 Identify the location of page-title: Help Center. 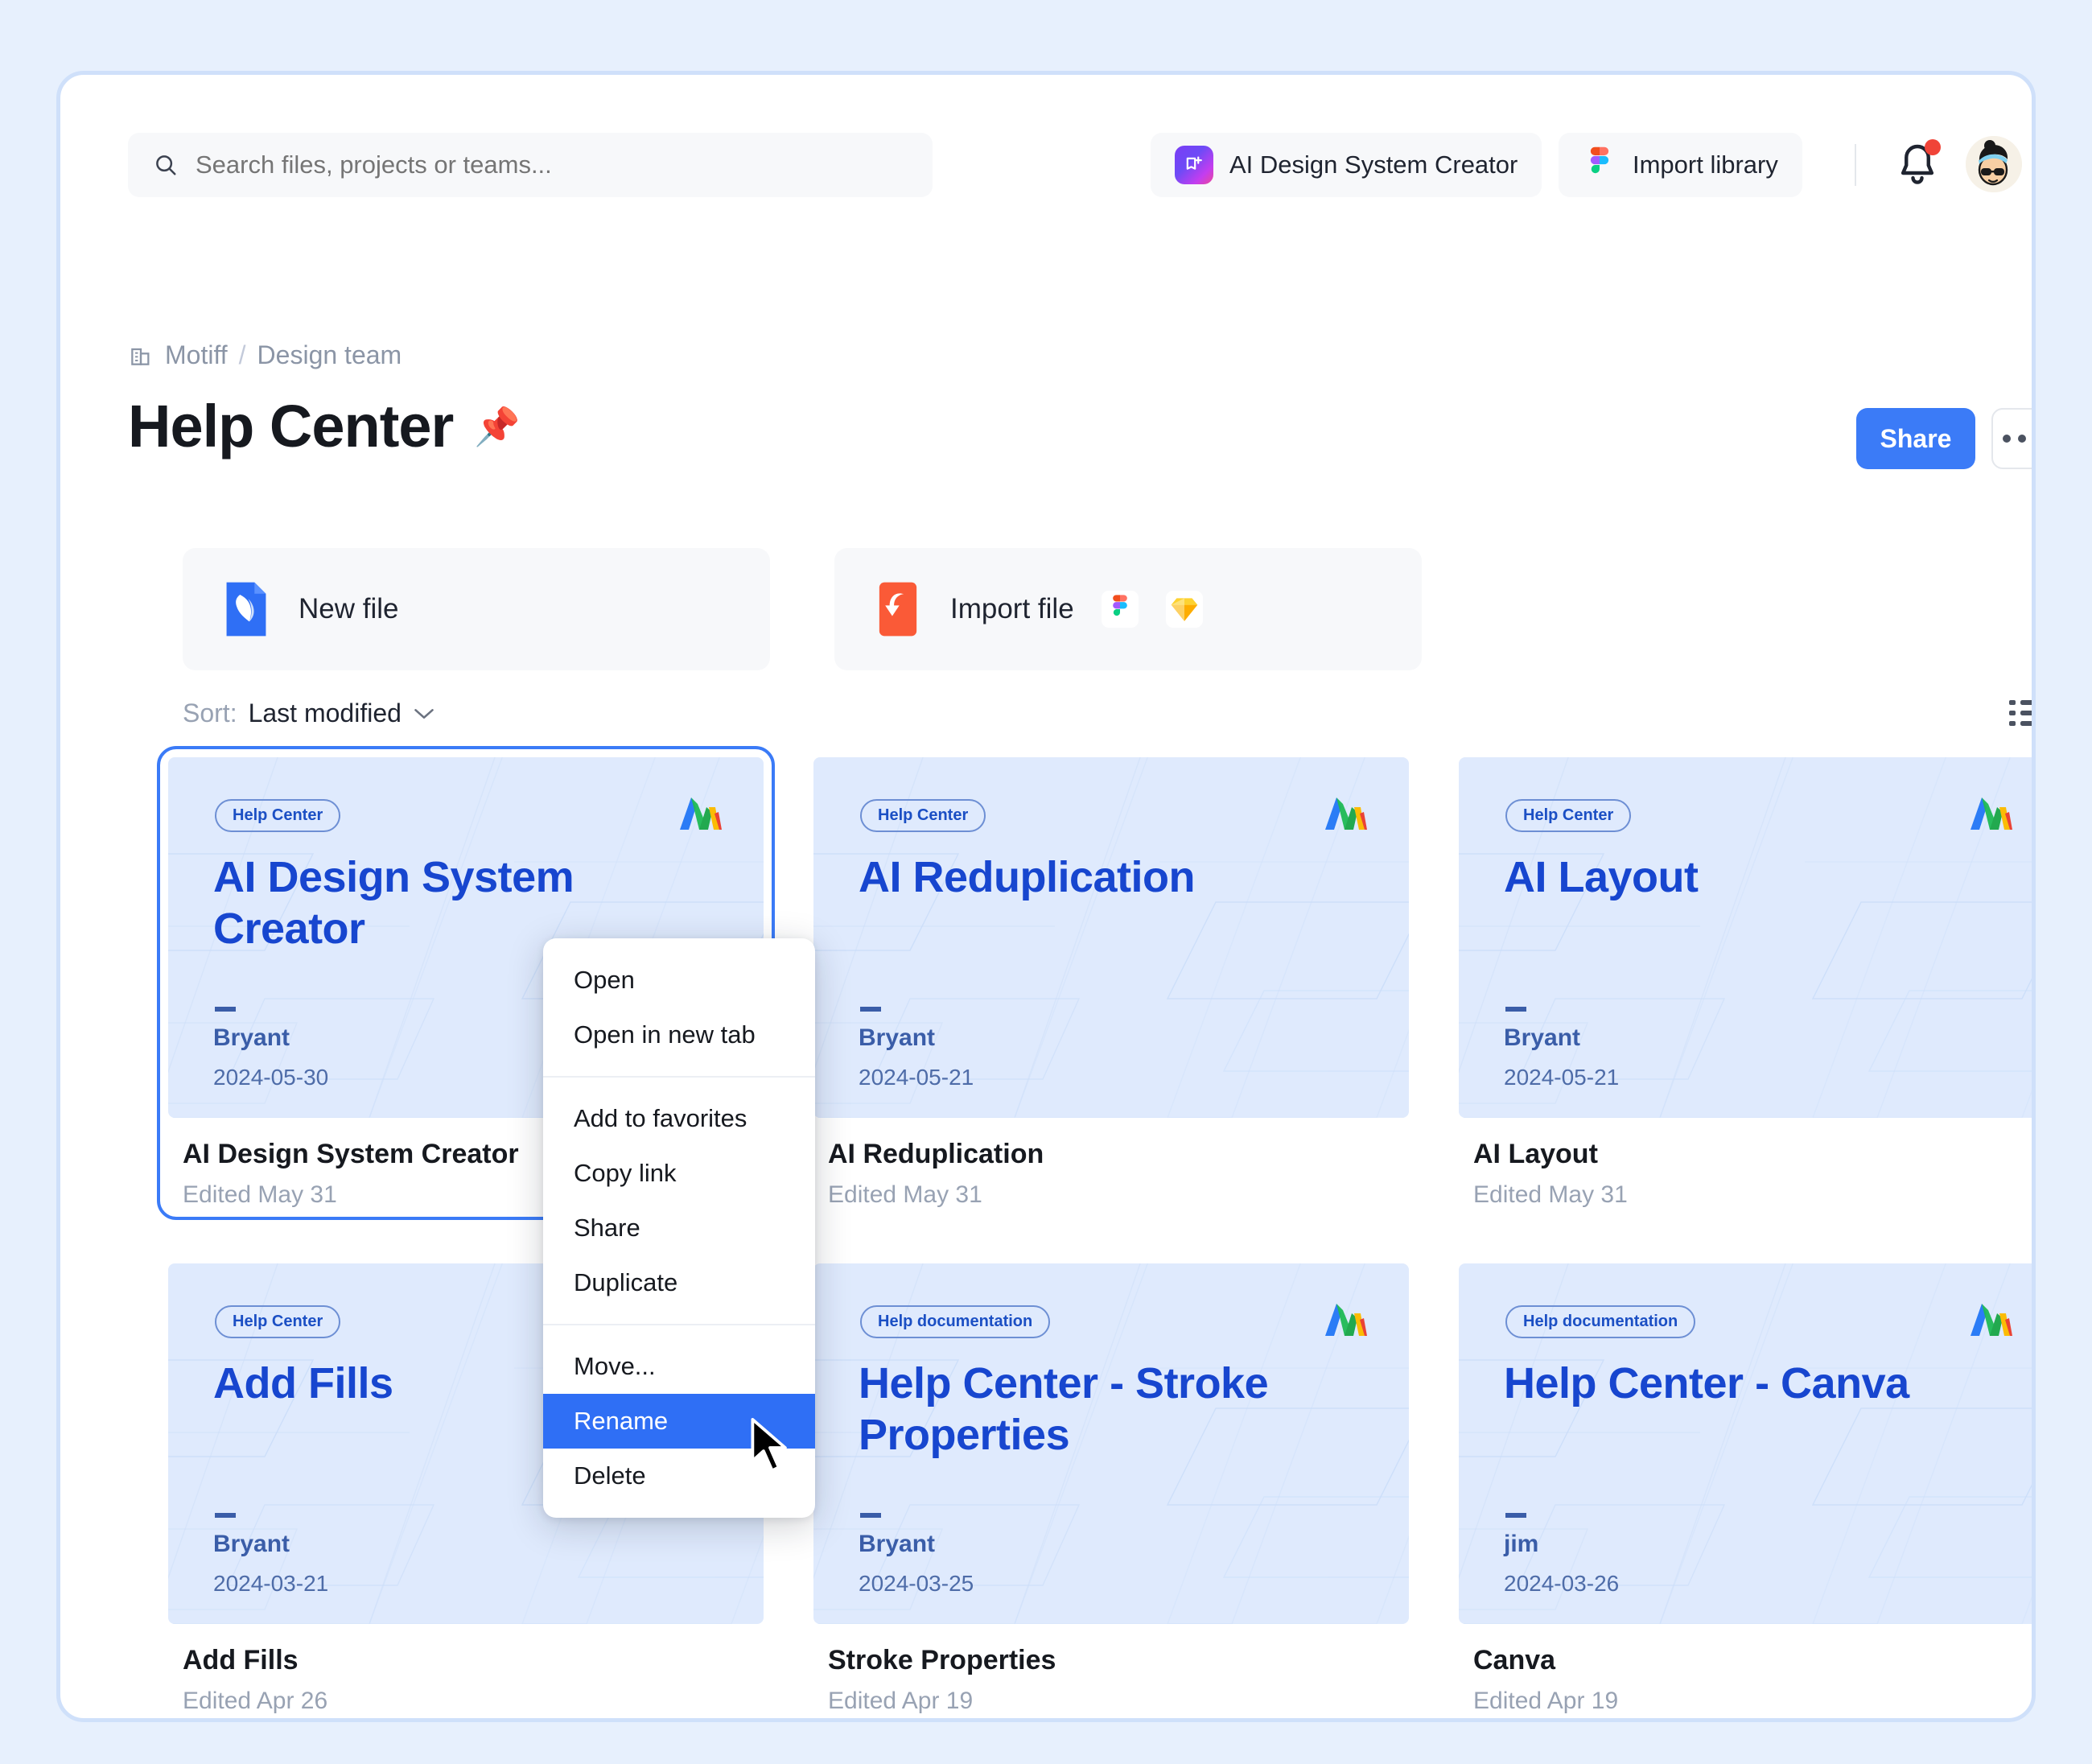
(291, 426).